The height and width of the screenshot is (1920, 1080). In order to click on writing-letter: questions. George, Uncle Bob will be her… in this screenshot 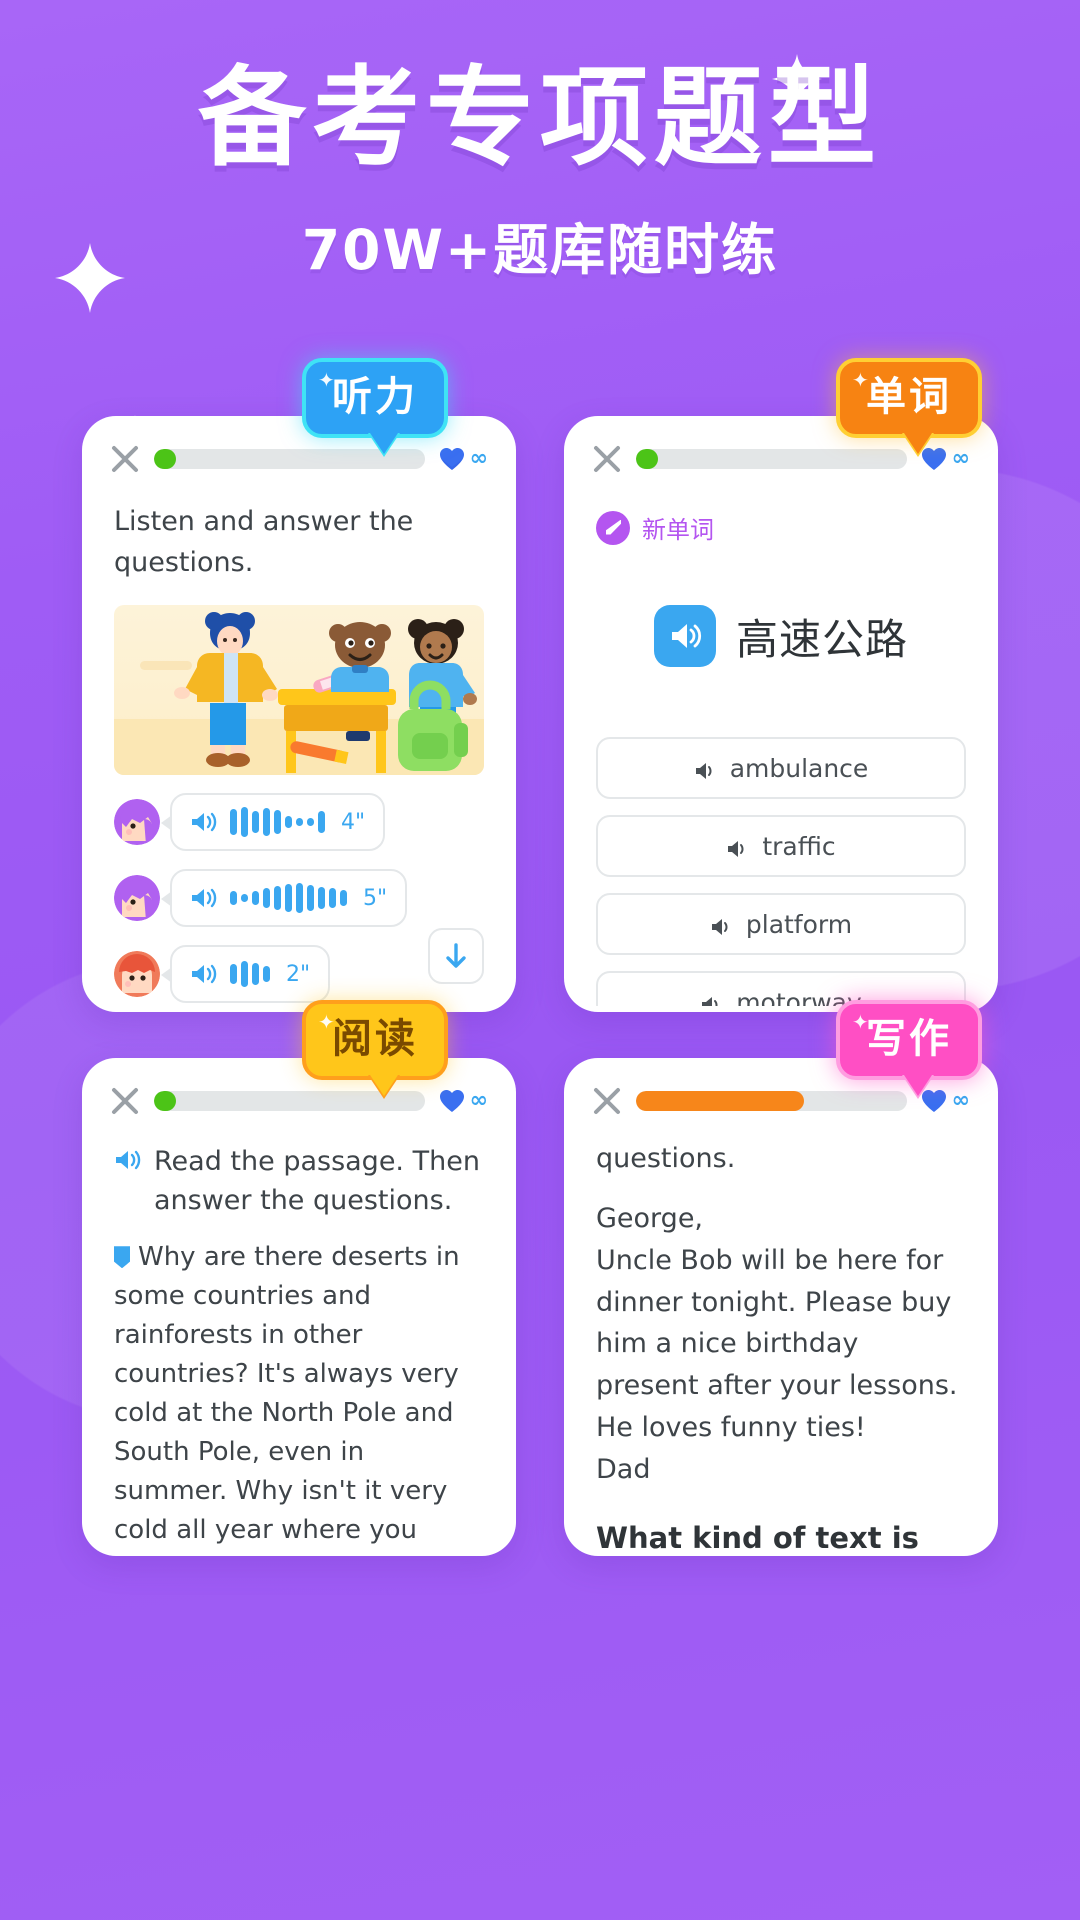, I will do `click(781, 1303)`.